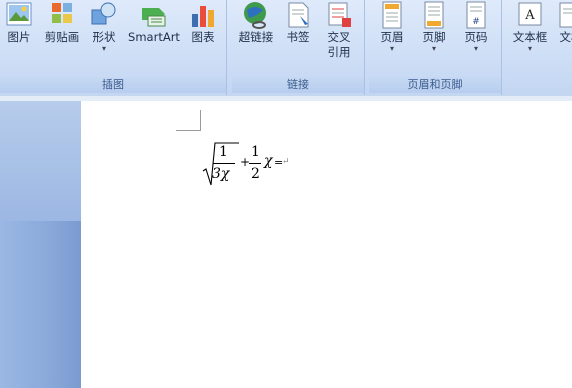  What do you see at coordinates (224, 163) in the screenshot?
I see `fraction1-bar` at bounding box center [224, 163].